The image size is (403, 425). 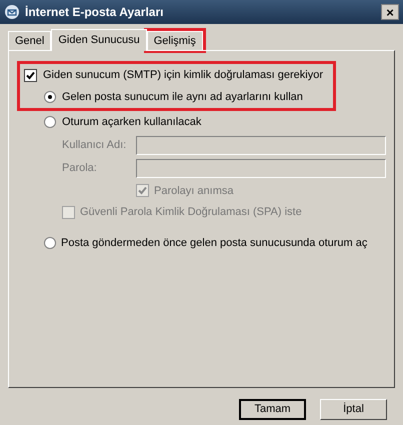 I want to click on dialog-button: Tamam, so click(x=272, y=409).